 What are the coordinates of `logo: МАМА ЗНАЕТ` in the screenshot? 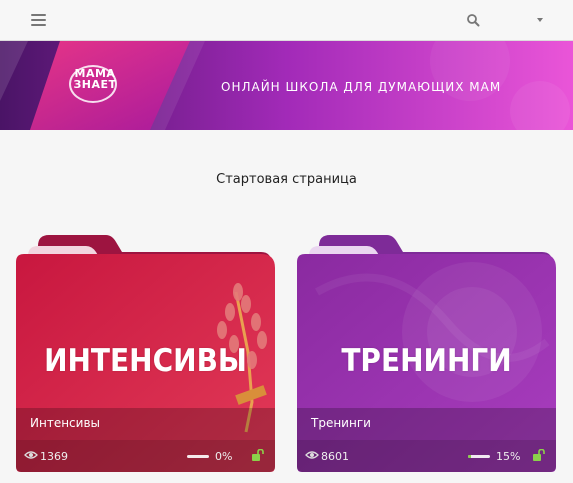 It's located at (95, 79).